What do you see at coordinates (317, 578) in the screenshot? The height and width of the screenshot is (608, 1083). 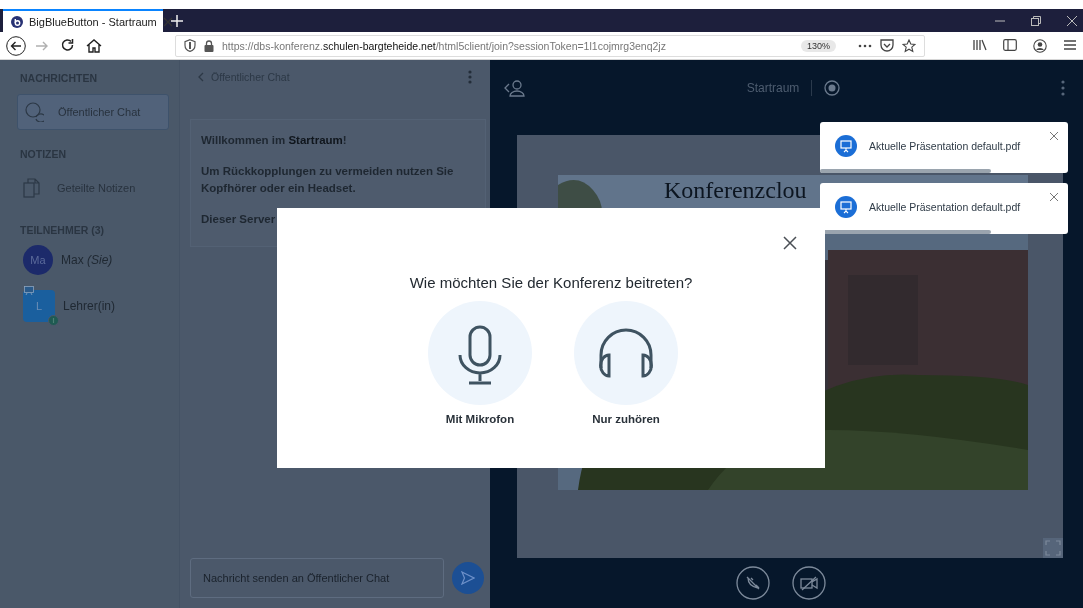 I see `message-input-field: Nachricht senden an Öffentlicher Chat` at bounding box center [317, 578].